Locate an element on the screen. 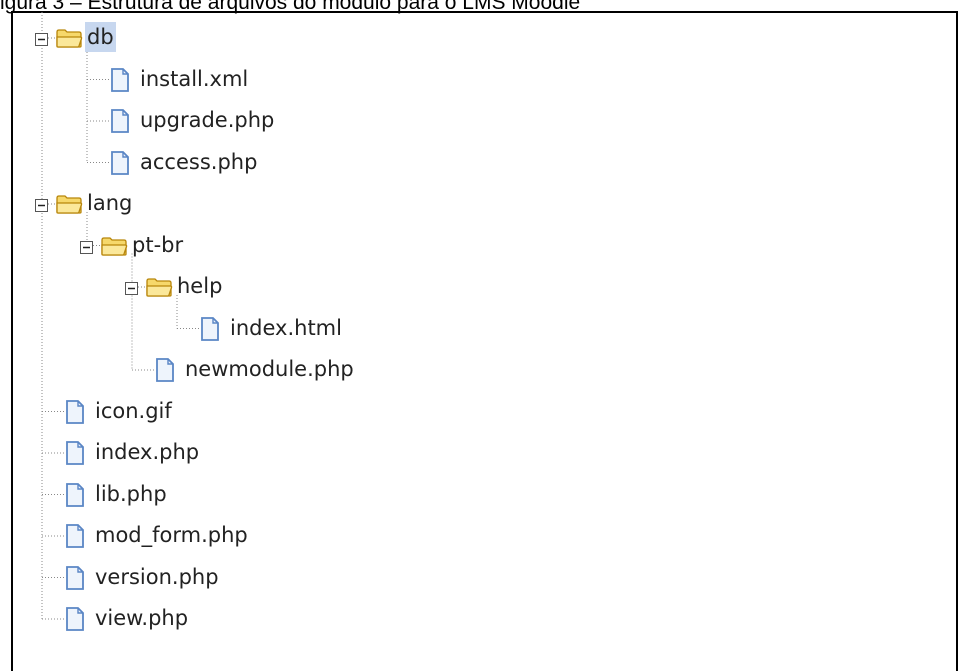 The image size is (959, 671). tree-file-row: version.php is located at coordinates (479, 578).